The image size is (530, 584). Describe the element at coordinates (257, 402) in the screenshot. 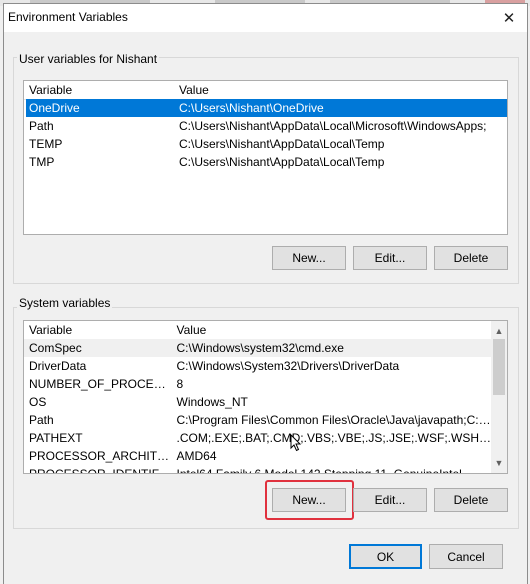

I see `table-row: OS Windows_NT` at that location.